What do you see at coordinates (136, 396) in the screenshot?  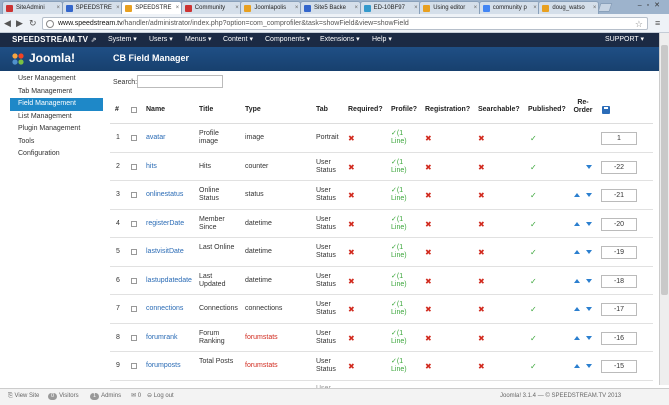 I see `messages-indicator: ✉ 0` at bounding box center [136, 396].